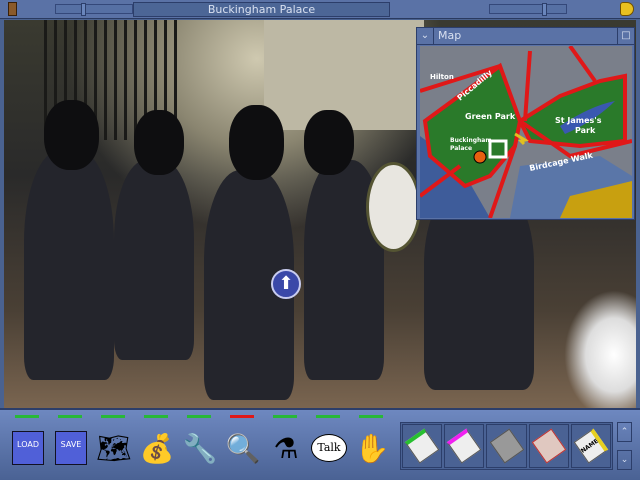 This screenshot has height=480, width=640. Describe the element at coordinates (261, 9) in the screenshot. I see `window-title: Buckingham Palace` at that location.